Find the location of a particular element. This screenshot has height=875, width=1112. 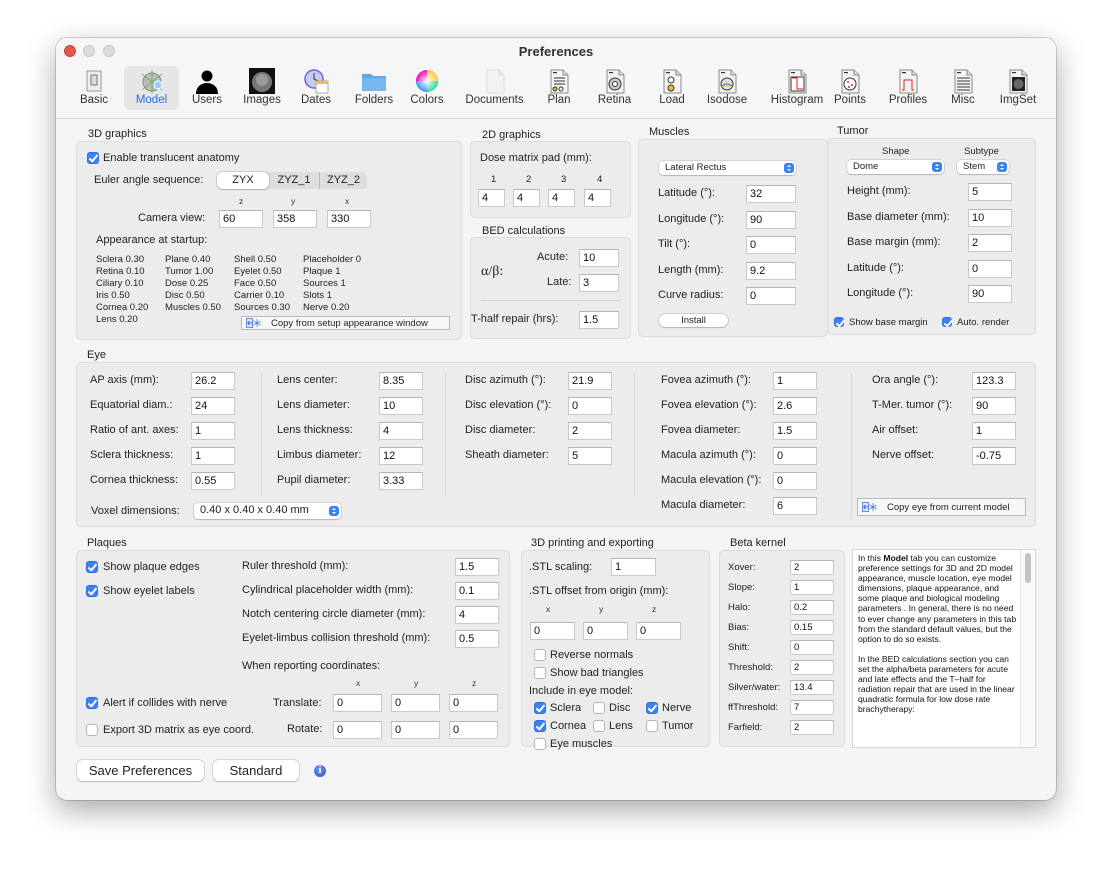

toolbar-tab-isodose: Isodose is located at coordinates (727, 88).